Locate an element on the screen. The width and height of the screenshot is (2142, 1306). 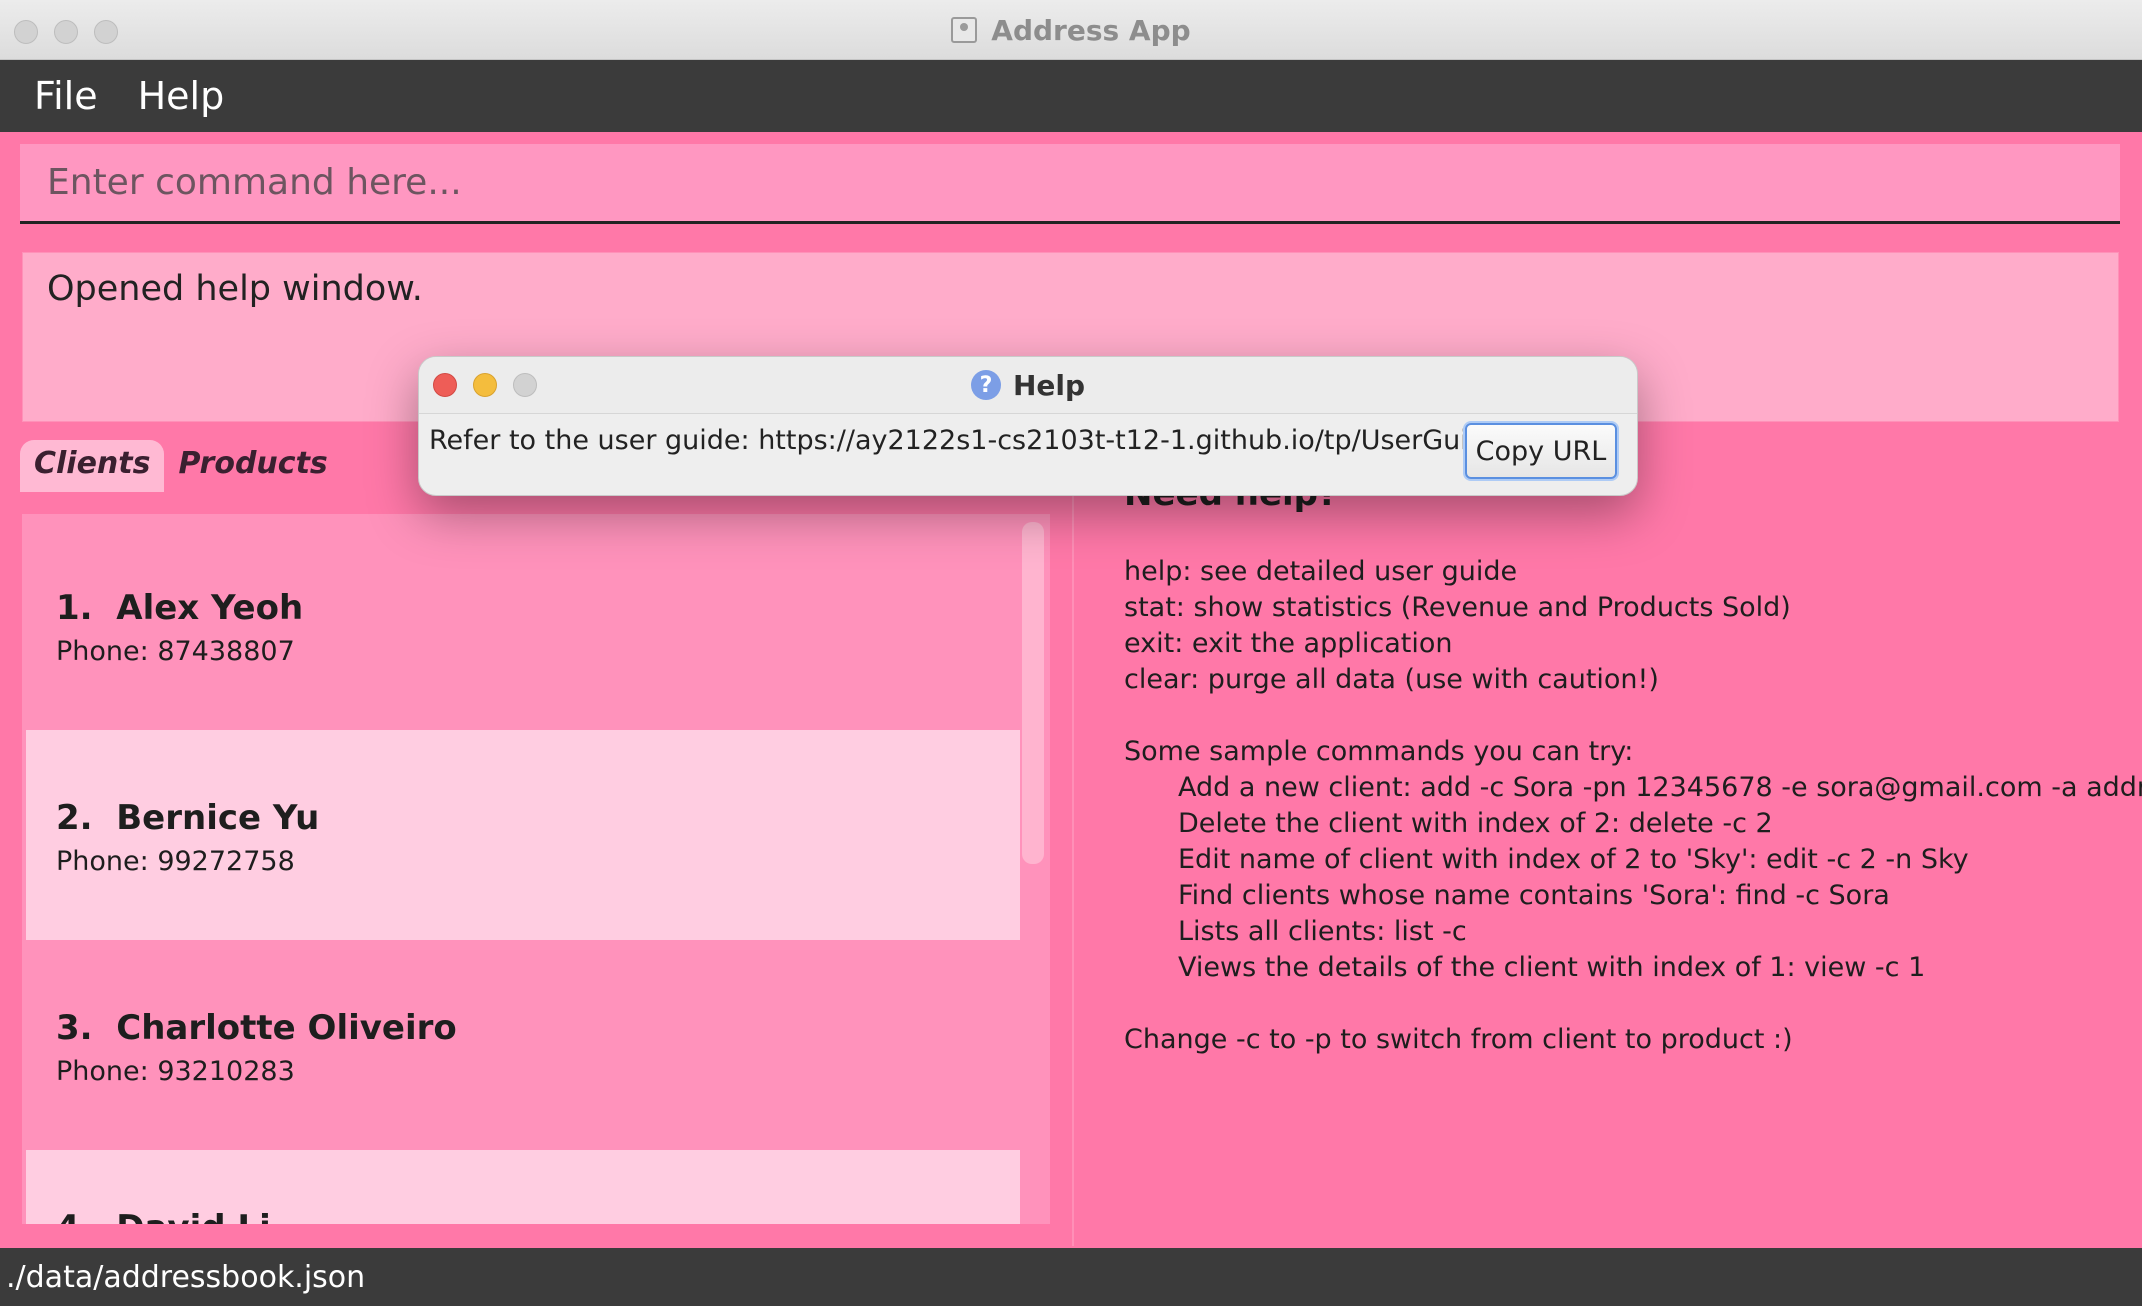
menu-bar: File Help is located at coordinates (1071, 96).